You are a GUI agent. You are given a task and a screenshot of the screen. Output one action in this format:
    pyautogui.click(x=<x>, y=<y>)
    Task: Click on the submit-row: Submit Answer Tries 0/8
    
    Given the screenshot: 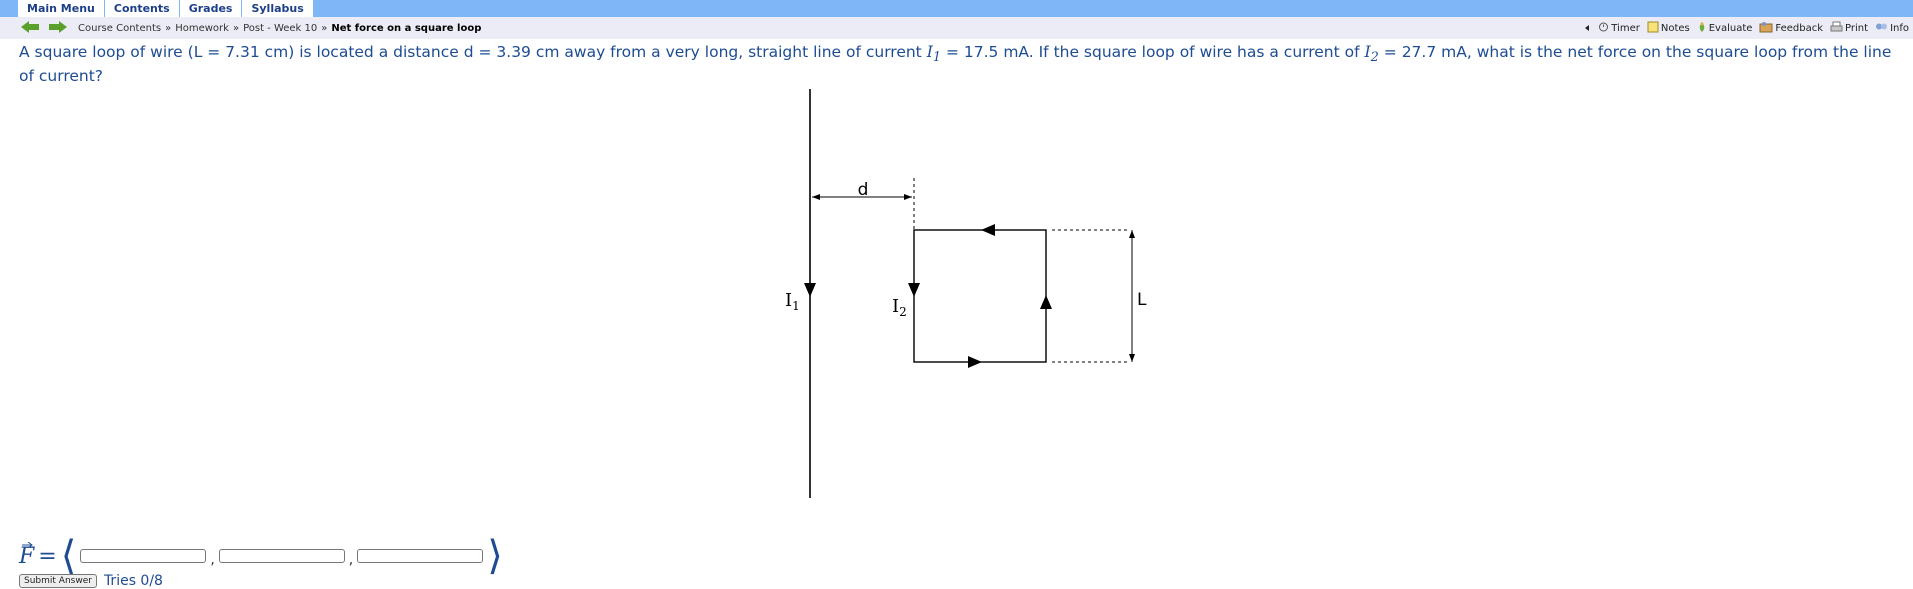 What is the action you would take?
    pyautogui.click(x=91, y=581)
    